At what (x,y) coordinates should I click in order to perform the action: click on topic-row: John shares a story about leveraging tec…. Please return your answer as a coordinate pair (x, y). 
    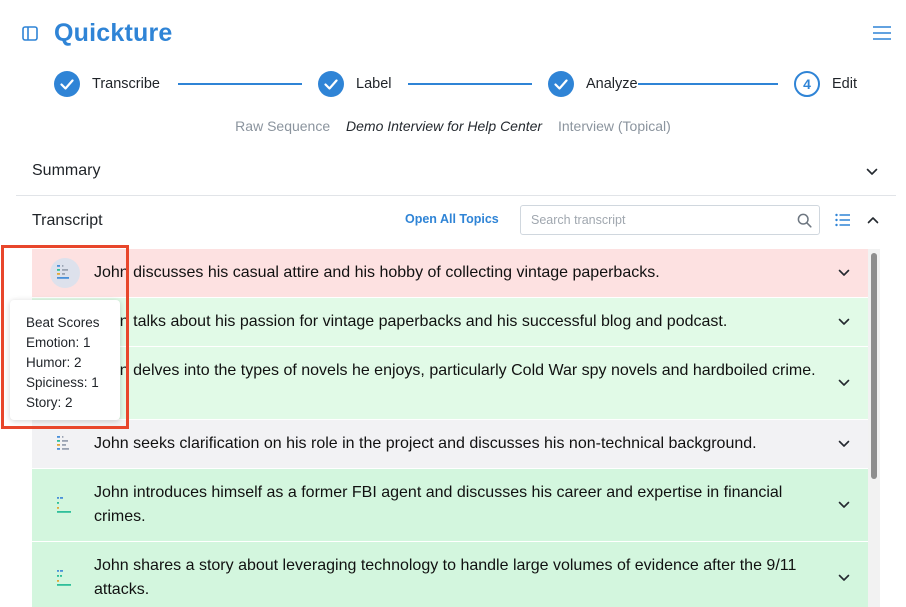
    Looking at the image, I should click on (450, 574).